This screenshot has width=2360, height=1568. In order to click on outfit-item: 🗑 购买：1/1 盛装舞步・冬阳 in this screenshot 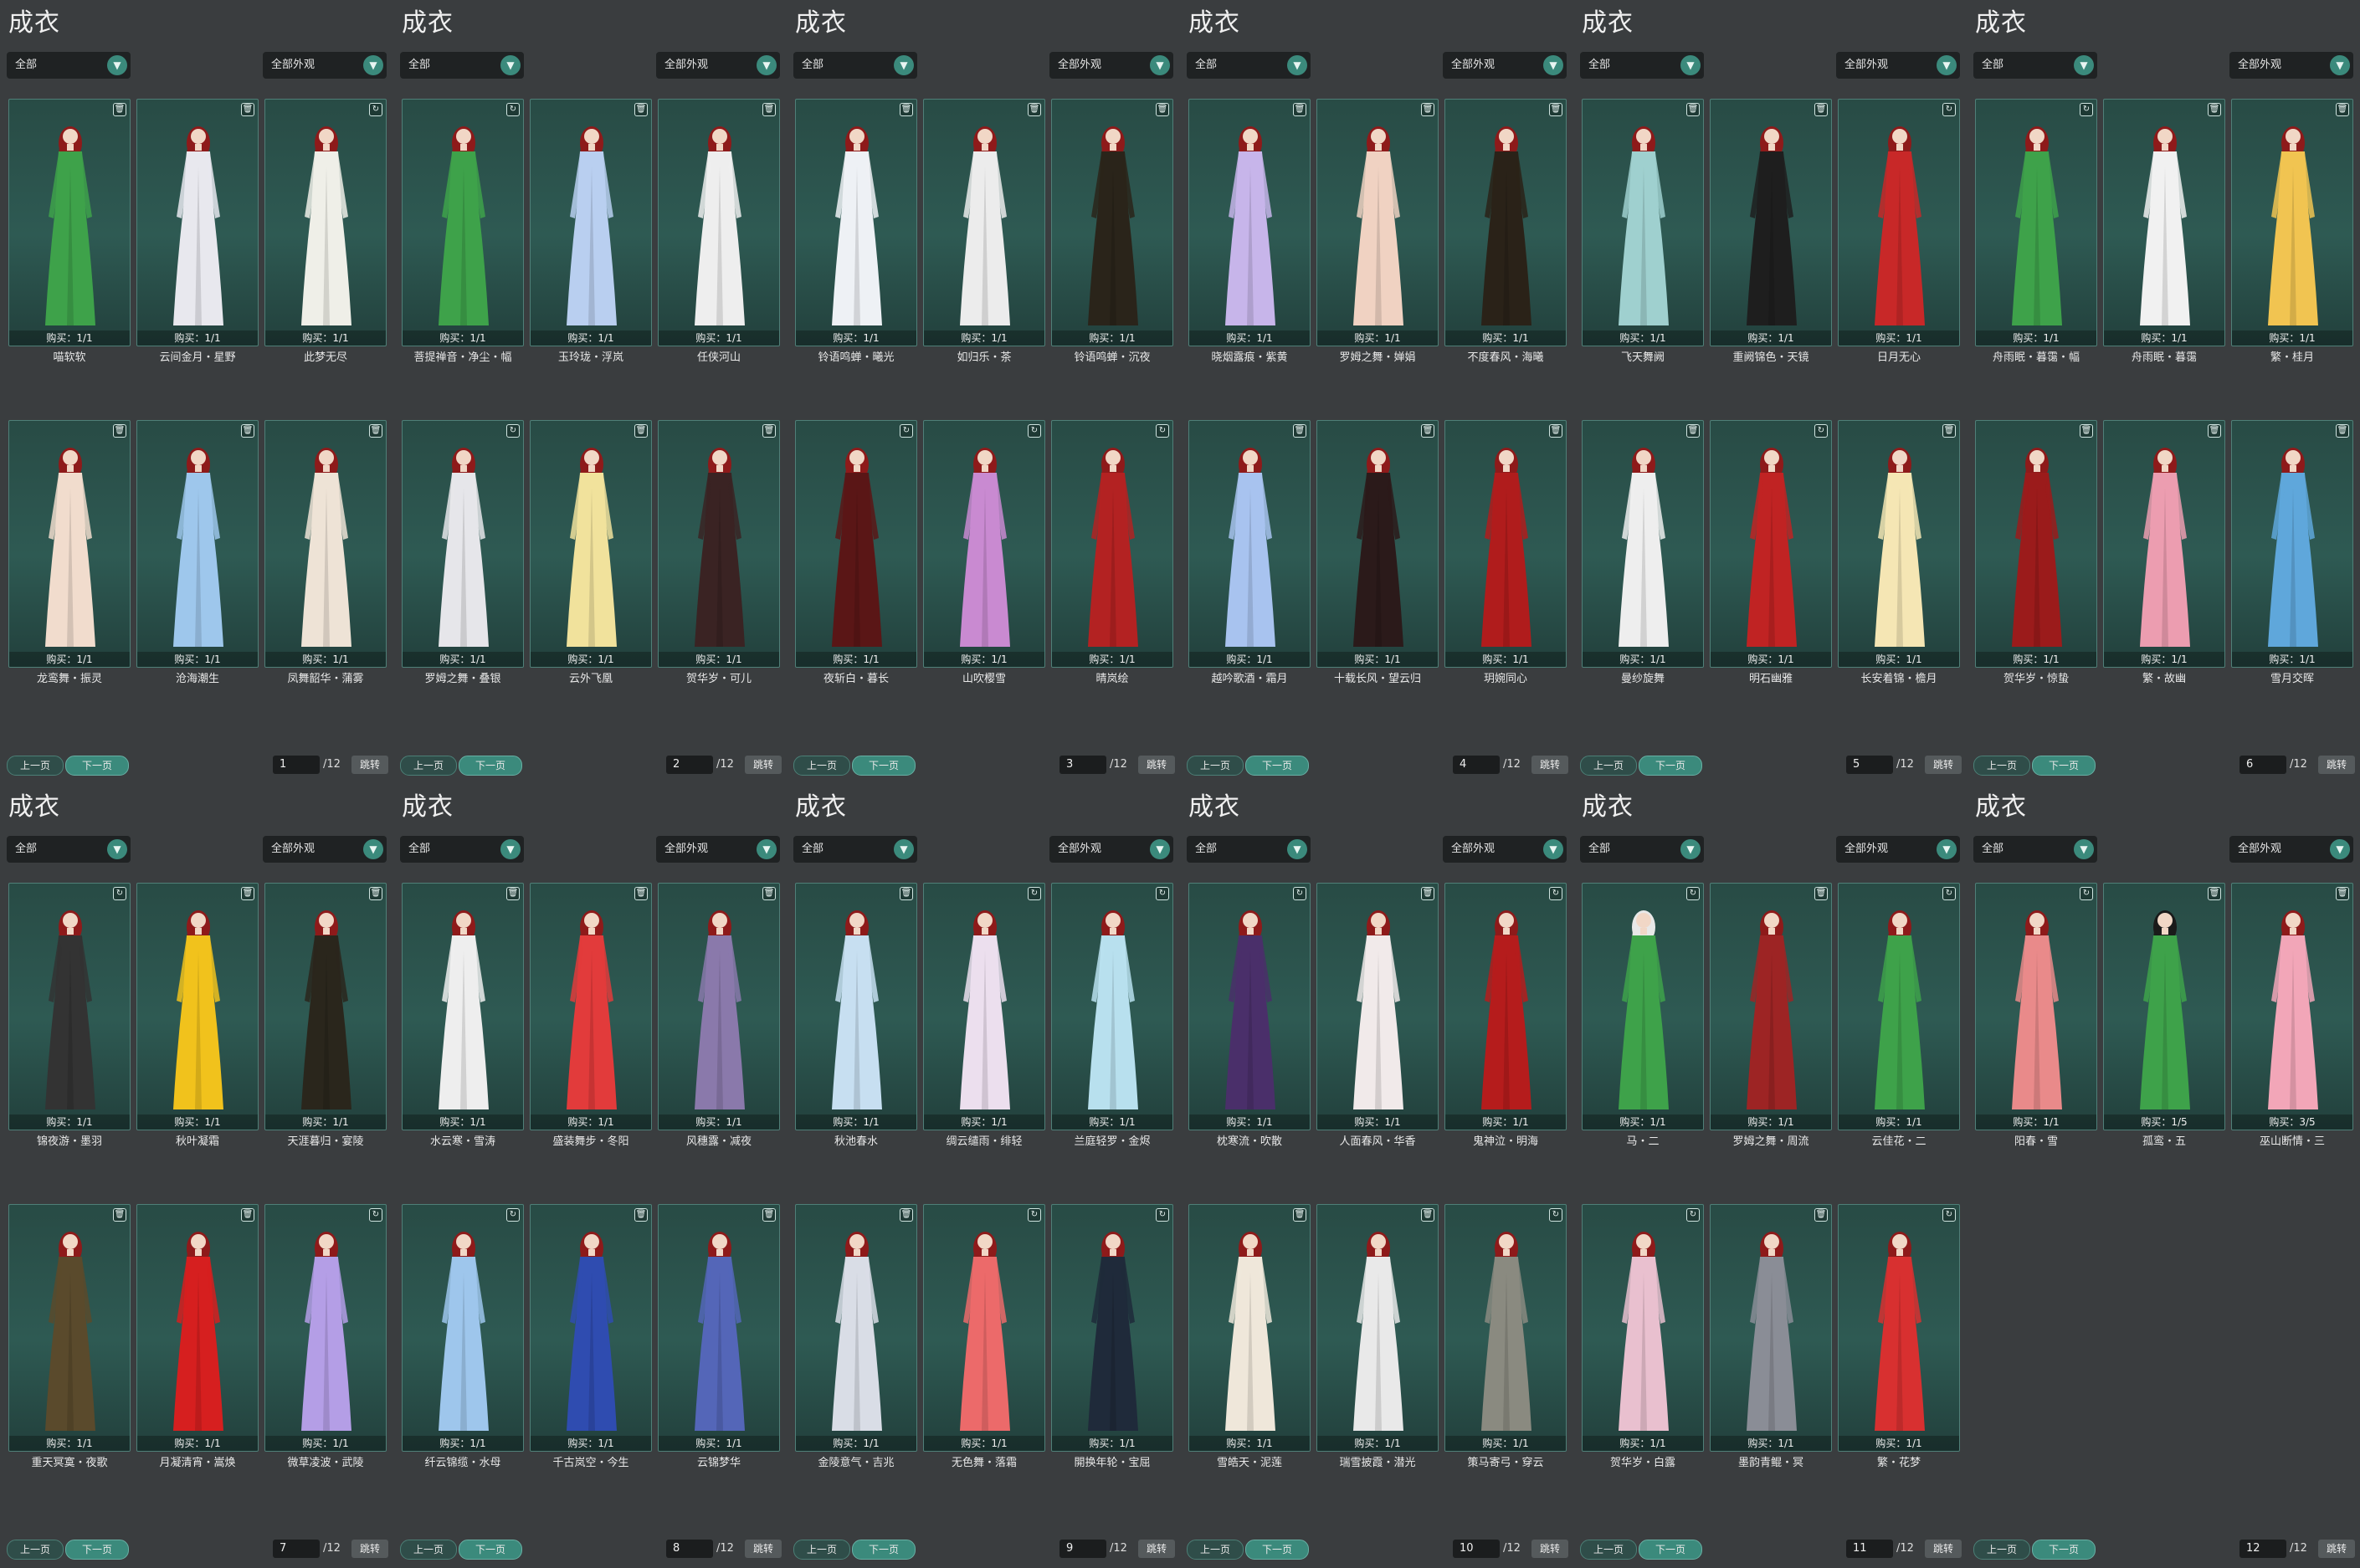, I will do `click(591, 1015)`.